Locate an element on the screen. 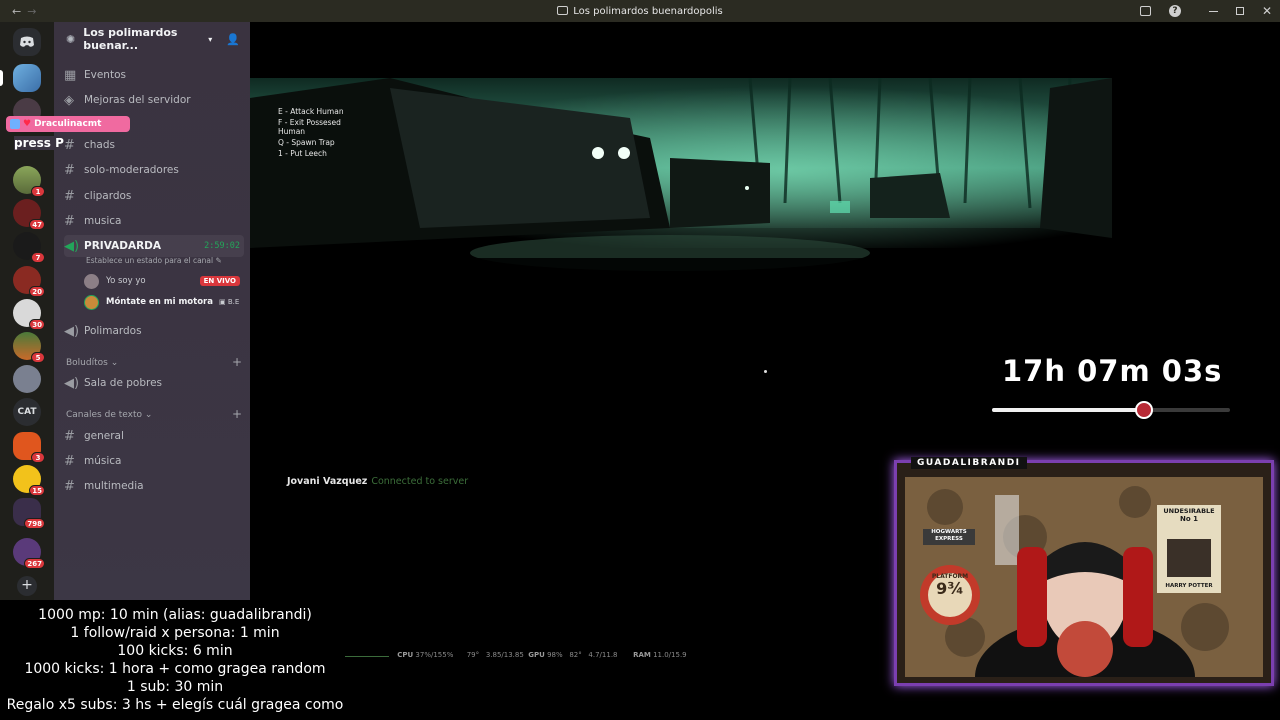 The height and width of the screenshot is (720, 1280). category-canales-de-texto: Canales de texto ⌄ + is located at coordinates (154, 414).